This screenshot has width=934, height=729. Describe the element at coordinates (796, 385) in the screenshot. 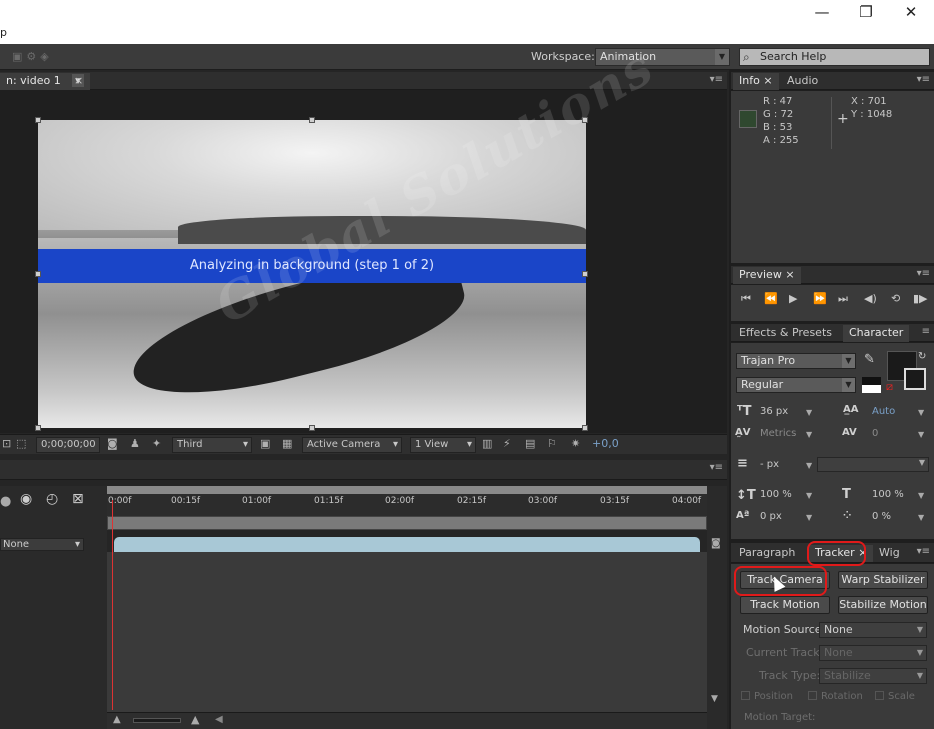

I see `font-style-select: Regular ▼` at that location.